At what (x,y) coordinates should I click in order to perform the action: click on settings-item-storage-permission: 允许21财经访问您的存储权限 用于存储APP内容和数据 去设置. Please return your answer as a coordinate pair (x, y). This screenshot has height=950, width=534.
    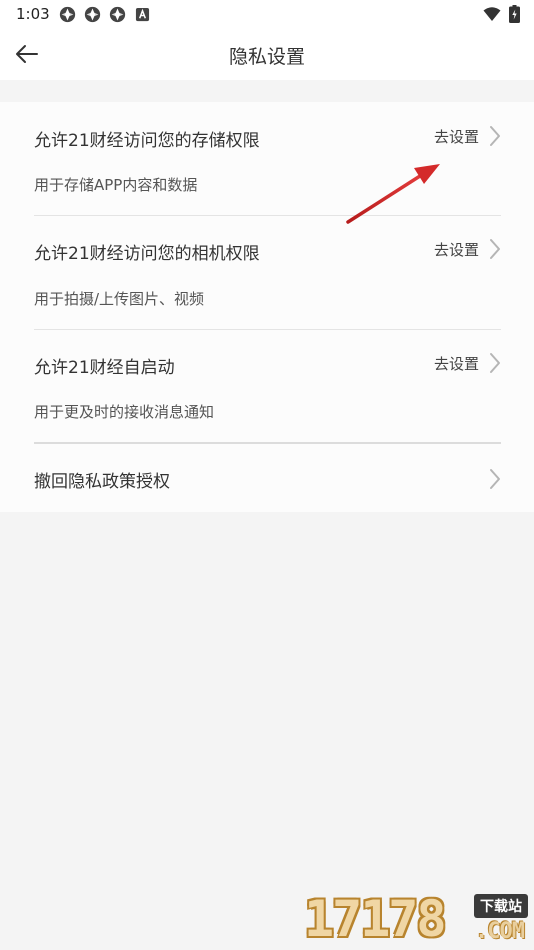
    Looking at the image, I should click on (267, 158).